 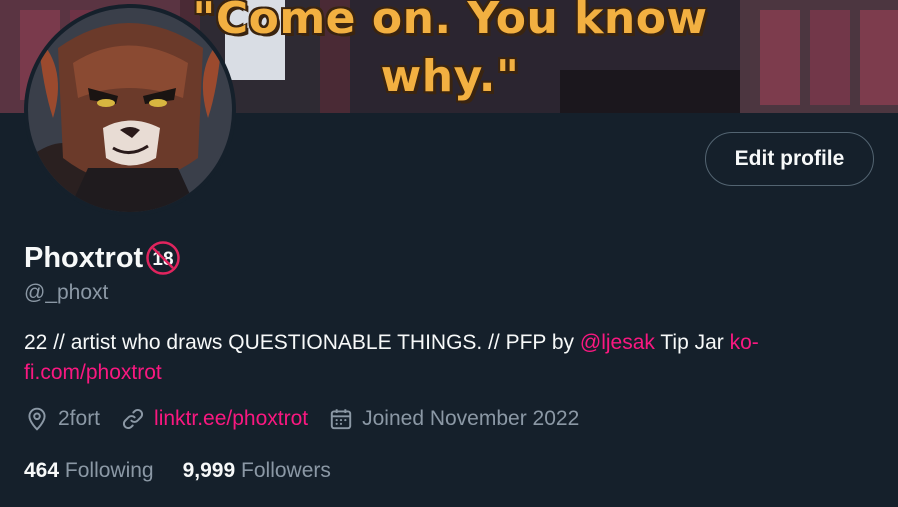 I want to click on following-count: 464, so click(x=42, y=470).